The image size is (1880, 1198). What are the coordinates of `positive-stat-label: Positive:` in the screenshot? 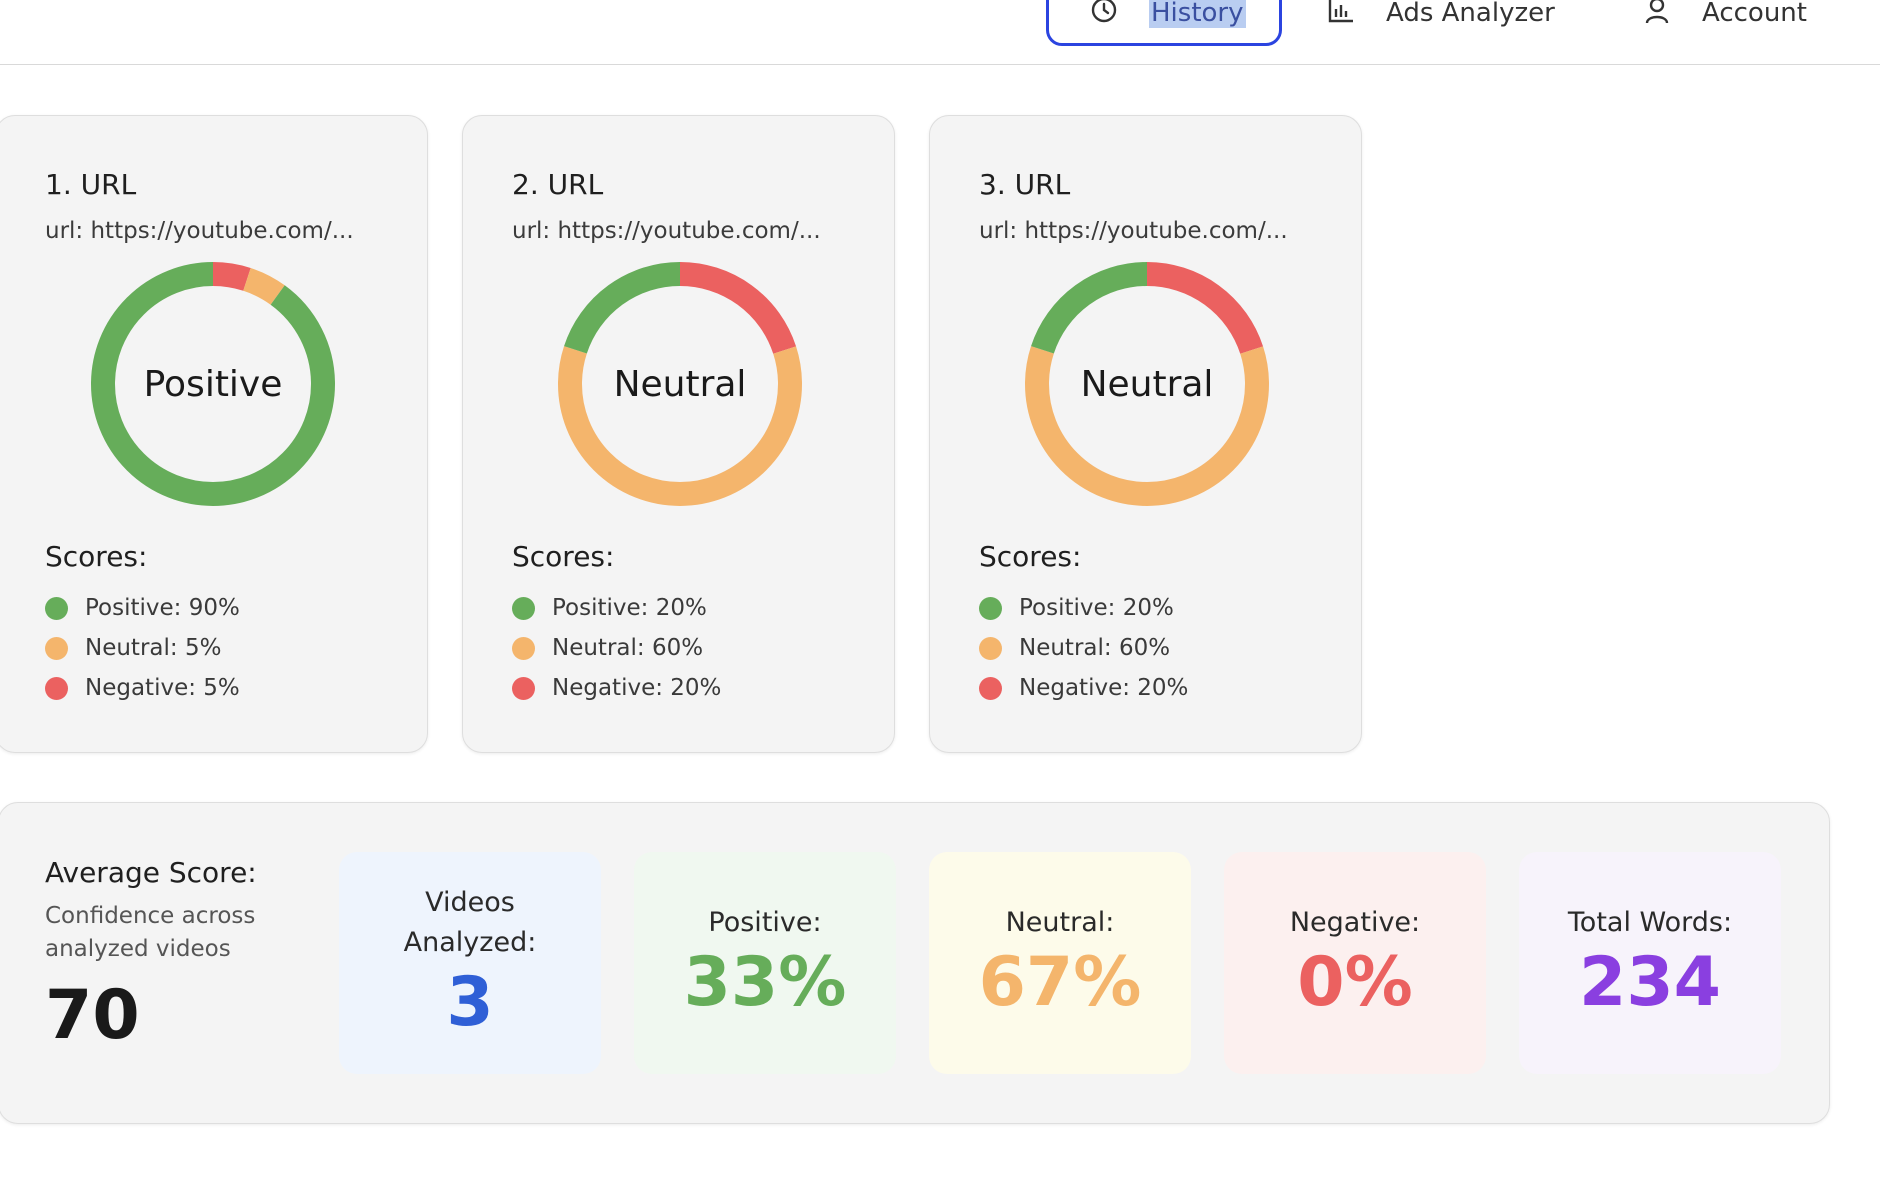 It's located at (765, 922).